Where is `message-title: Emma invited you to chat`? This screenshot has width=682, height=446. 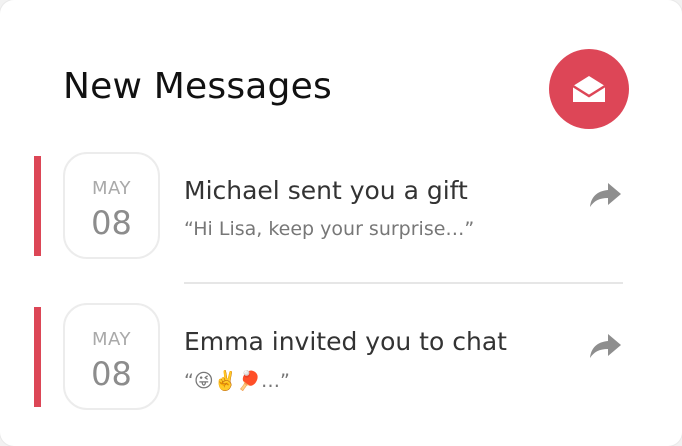
message-title: Emma invited you to chat is located at coordinates (345, 341).